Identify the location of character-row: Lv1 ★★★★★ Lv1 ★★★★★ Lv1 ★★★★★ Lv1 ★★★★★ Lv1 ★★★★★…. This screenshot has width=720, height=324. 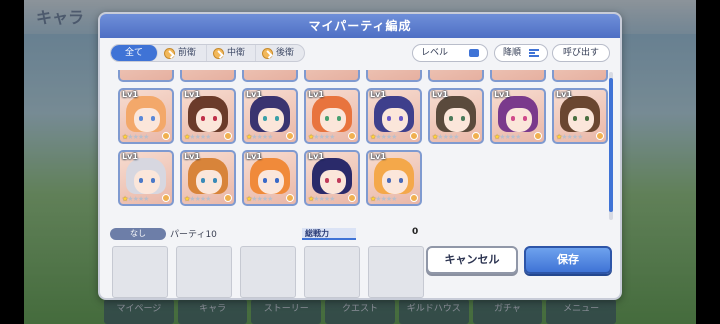
(363, 116).